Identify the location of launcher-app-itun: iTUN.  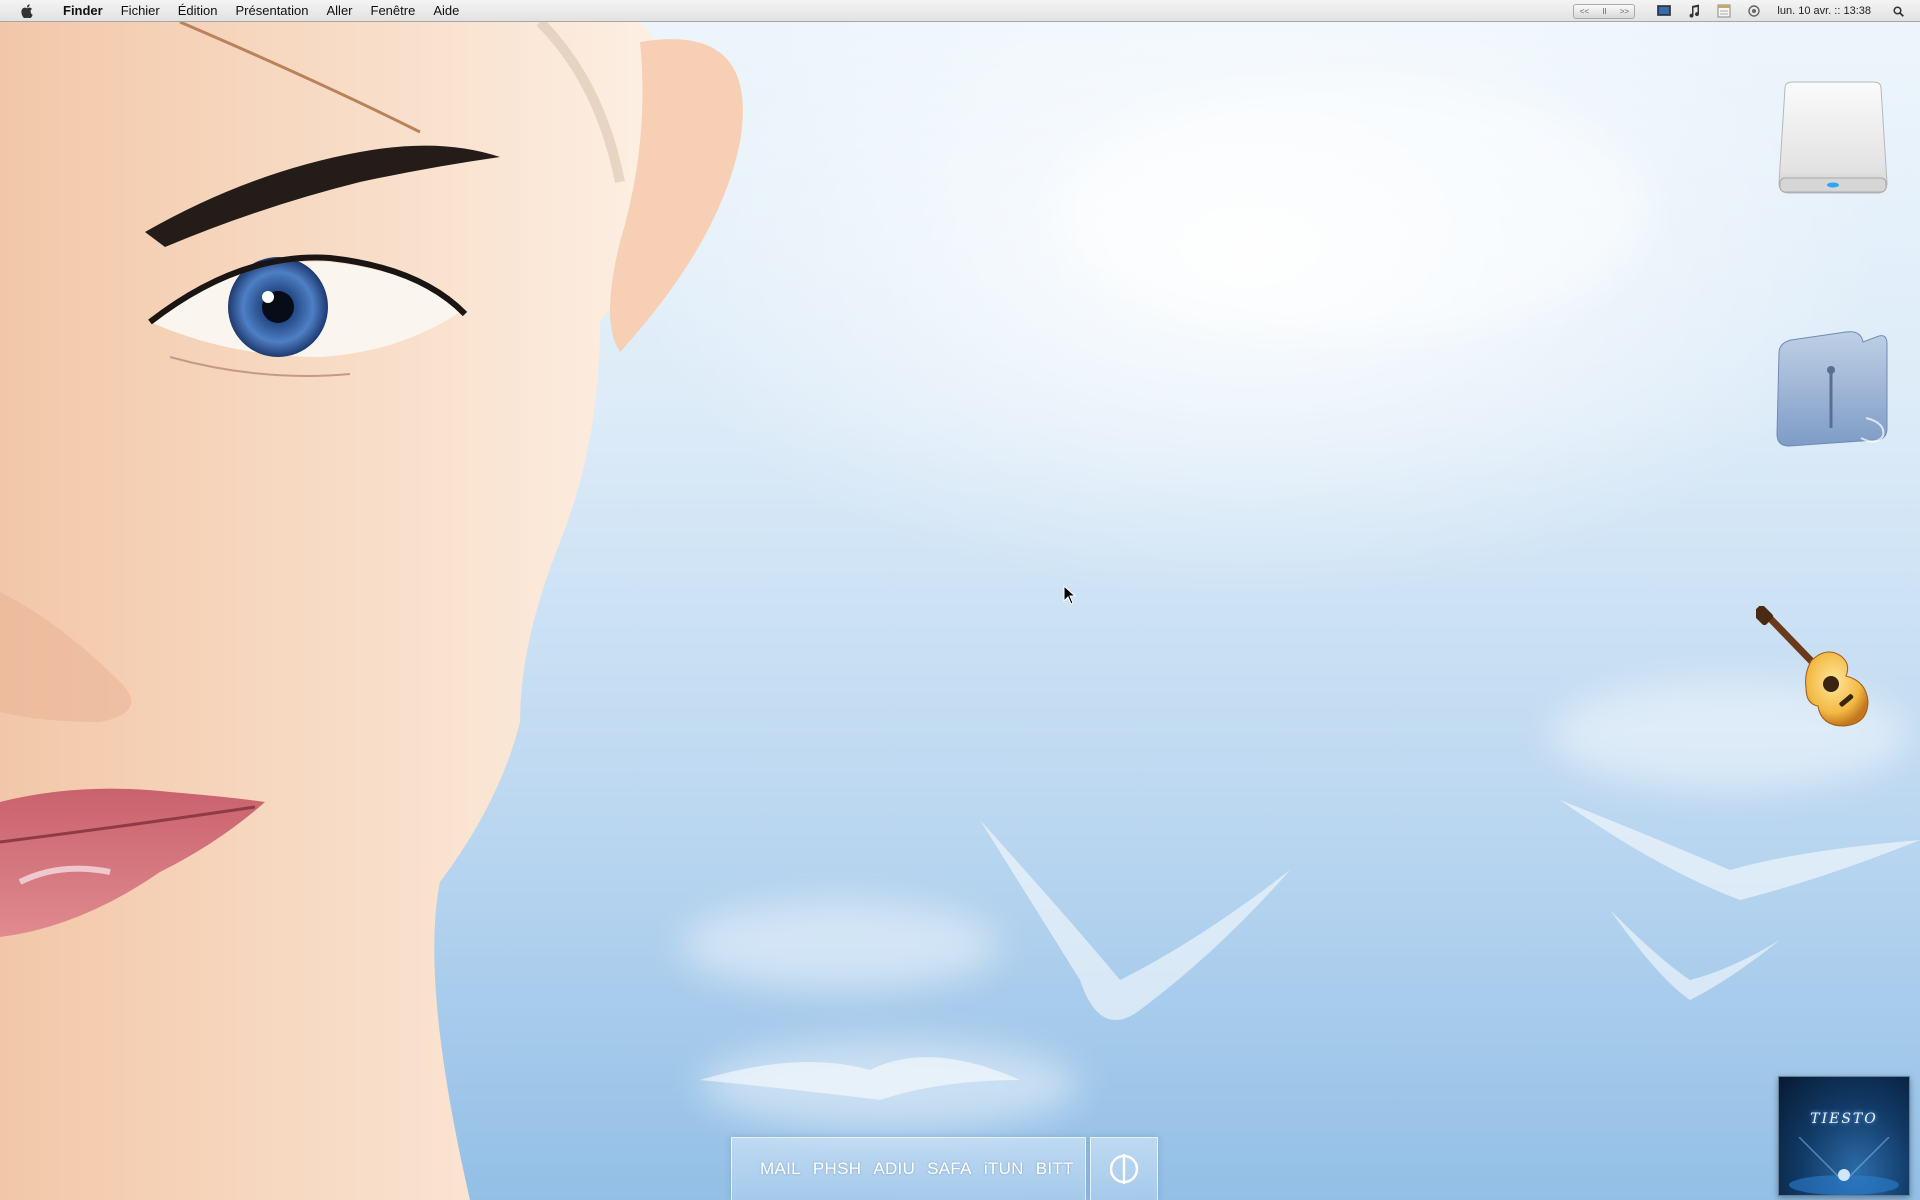
(1004, 1169).